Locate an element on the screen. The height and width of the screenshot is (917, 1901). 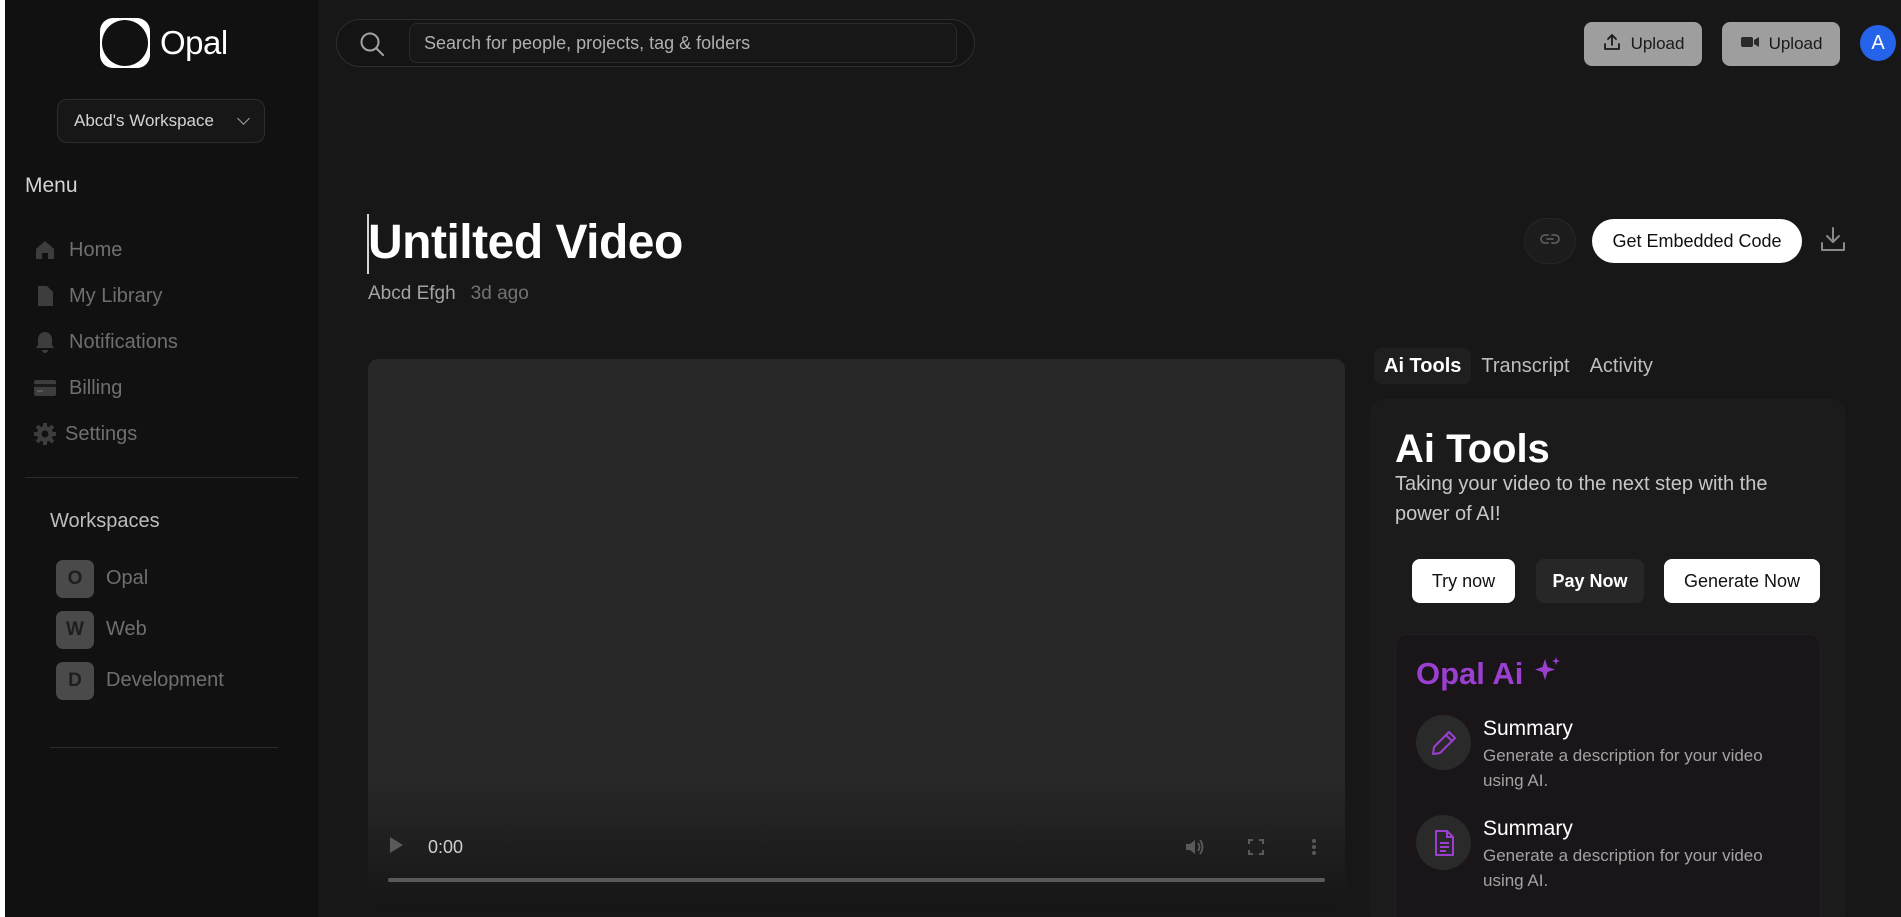
play-icon is located at coordinates (396, 845).